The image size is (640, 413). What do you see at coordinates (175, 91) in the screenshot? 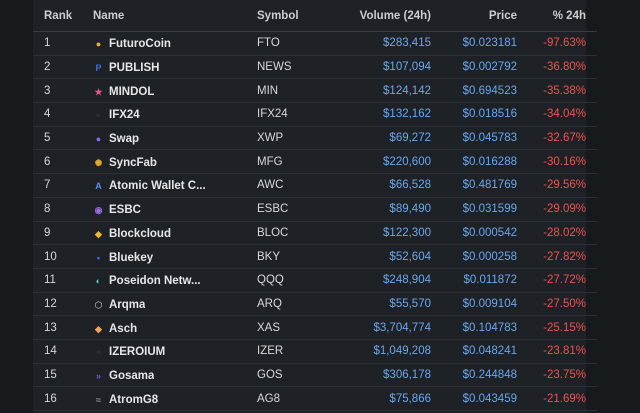
I see `coin-name-cell: ★ MINDOL` at bounding box center [175, 91].